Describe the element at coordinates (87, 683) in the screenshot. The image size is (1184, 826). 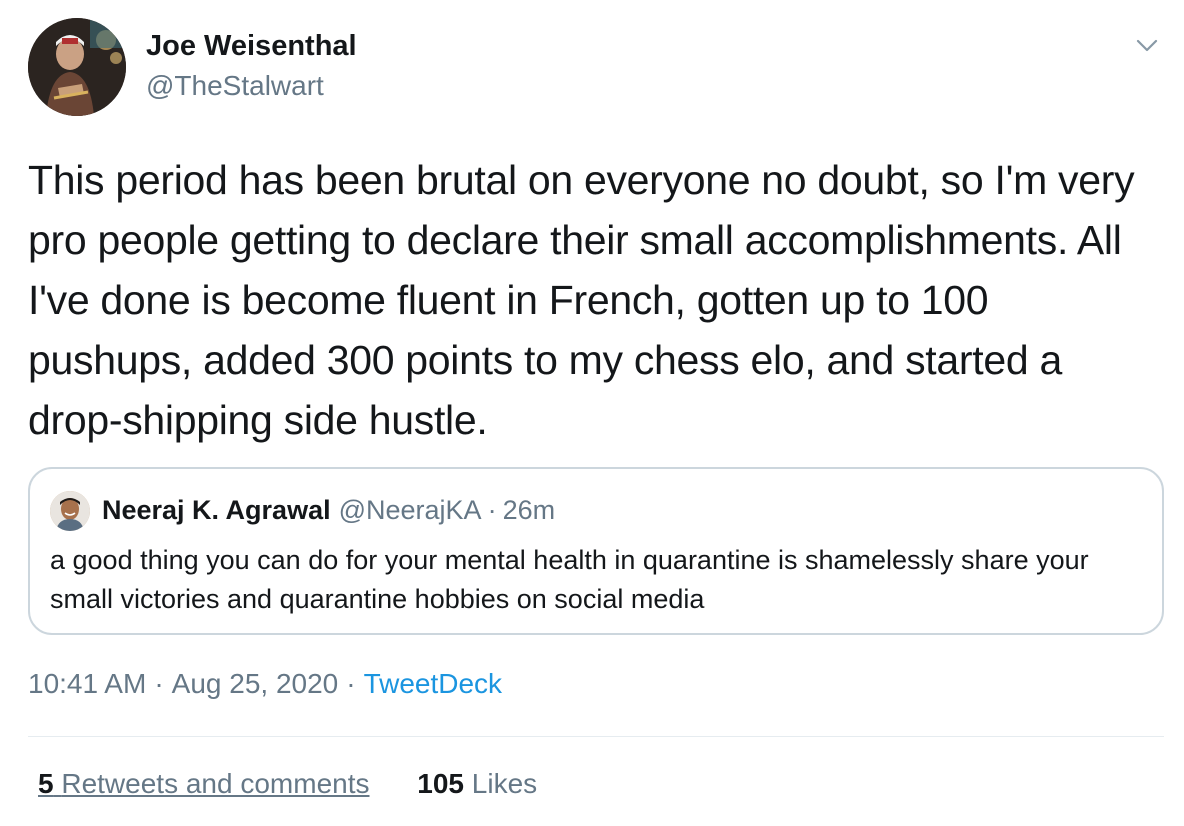
I see `tweet-time: 10:41 AM` at that location.